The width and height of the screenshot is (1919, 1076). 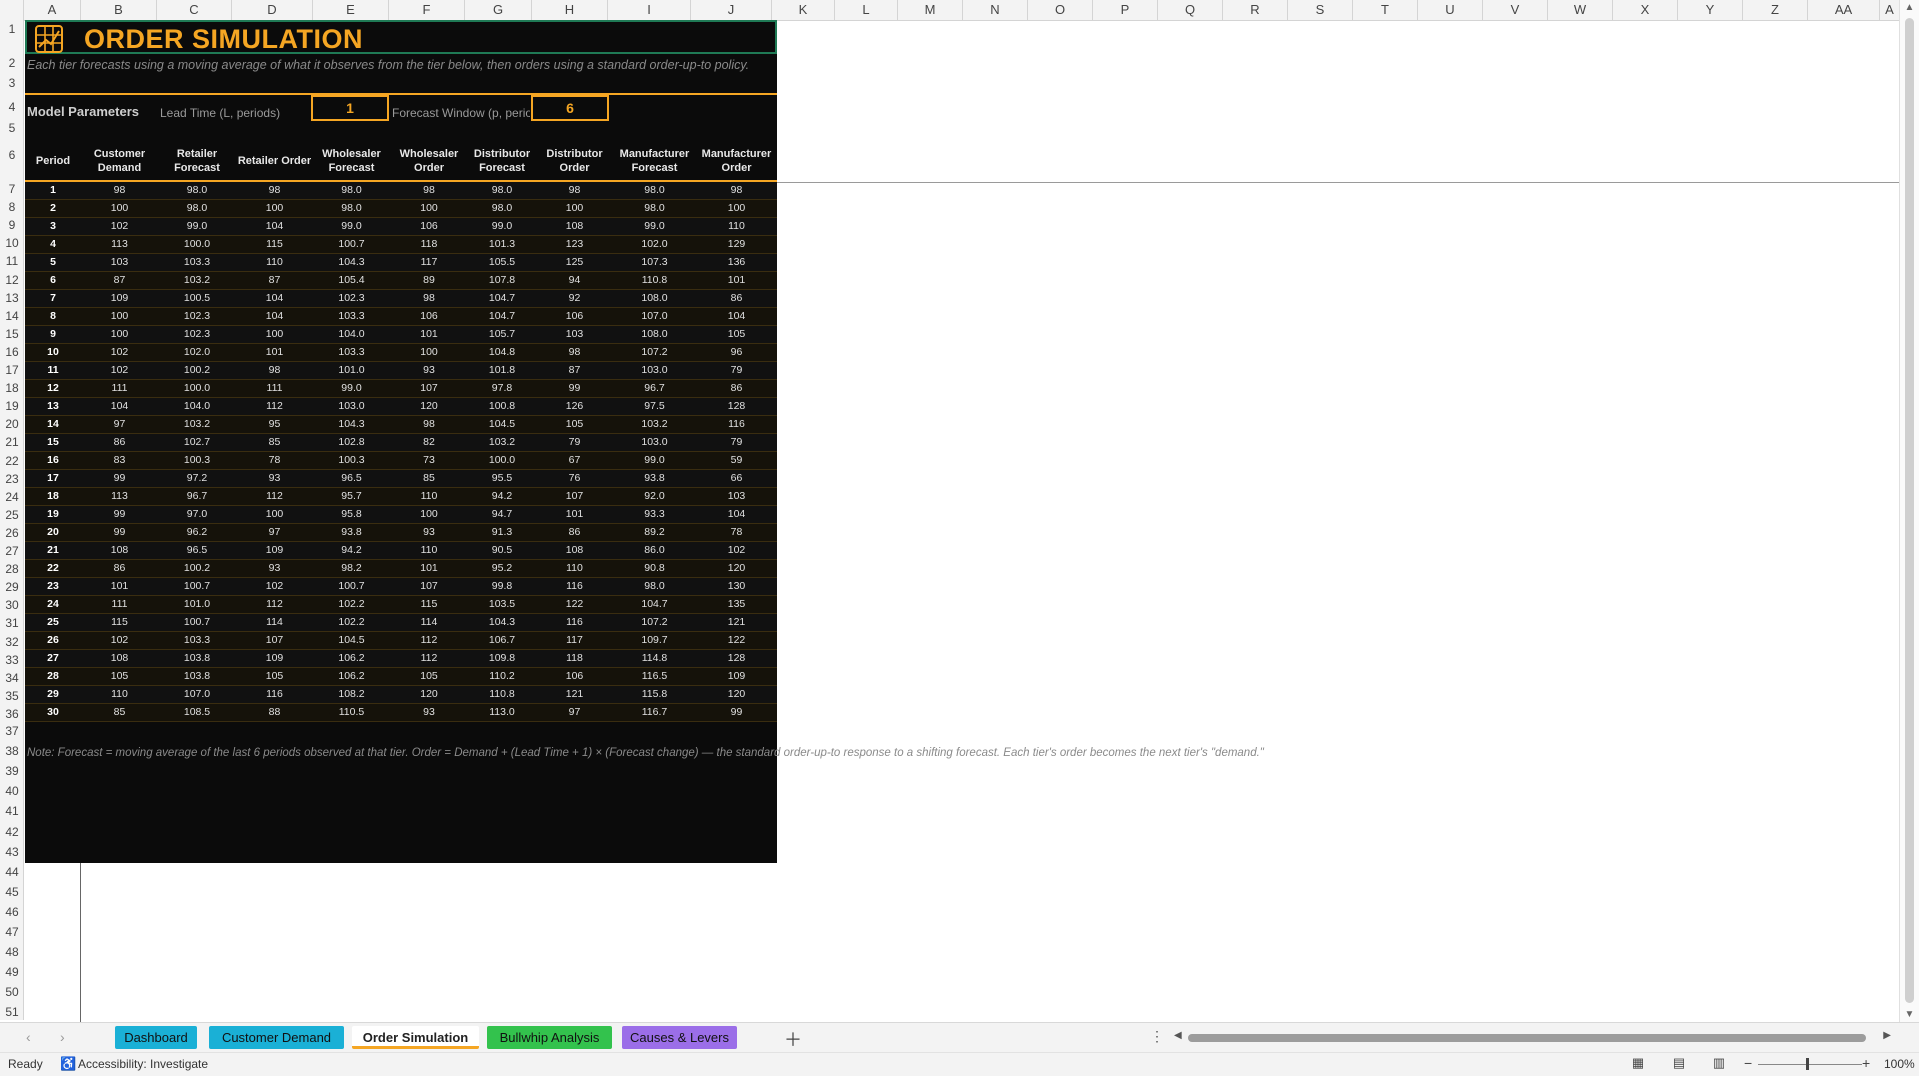 What do you see at coordinates (654, 298) in the screenshot?
I see `table-cell: 108.0` at bounding box center [654, 298].